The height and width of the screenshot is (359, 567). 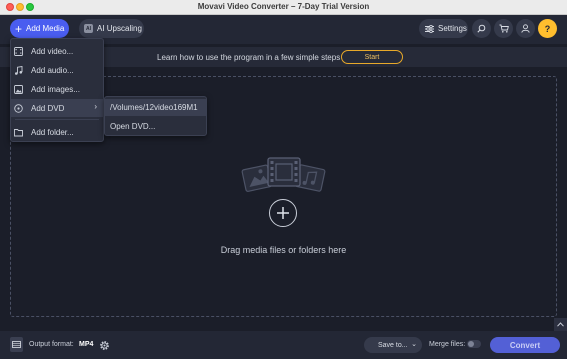 I want to click on start-tutorial-button: Start, so click(x=372, y=57).